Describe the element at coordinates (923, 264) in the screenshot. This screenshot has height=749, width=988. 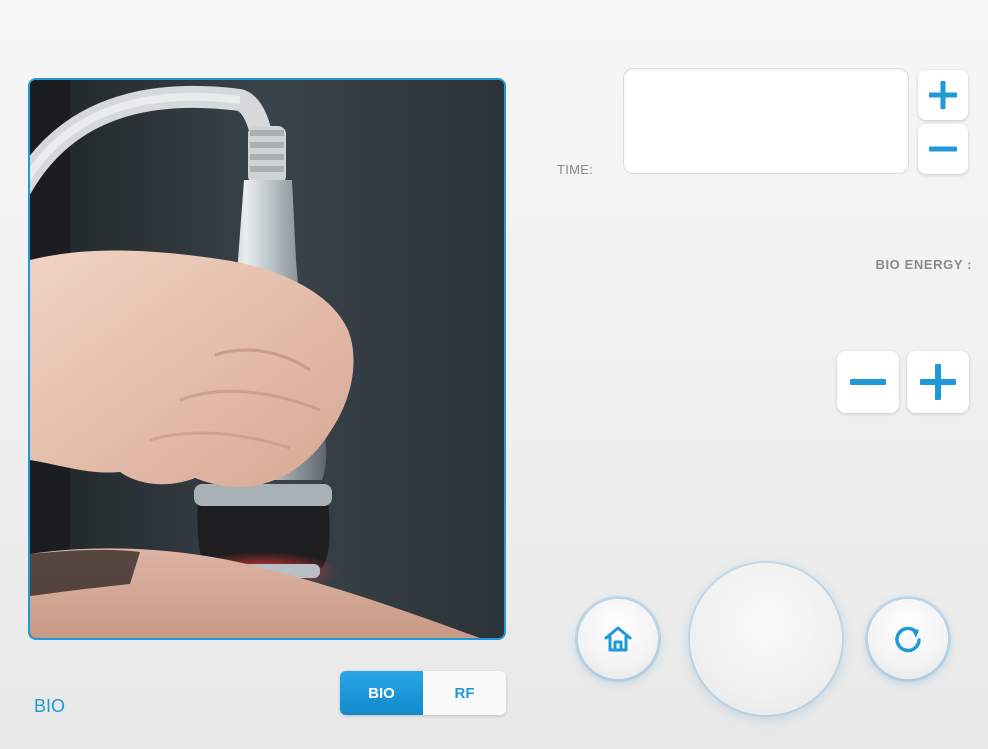
I see `bio-energy-label: BIO ENERGY :` at that location.